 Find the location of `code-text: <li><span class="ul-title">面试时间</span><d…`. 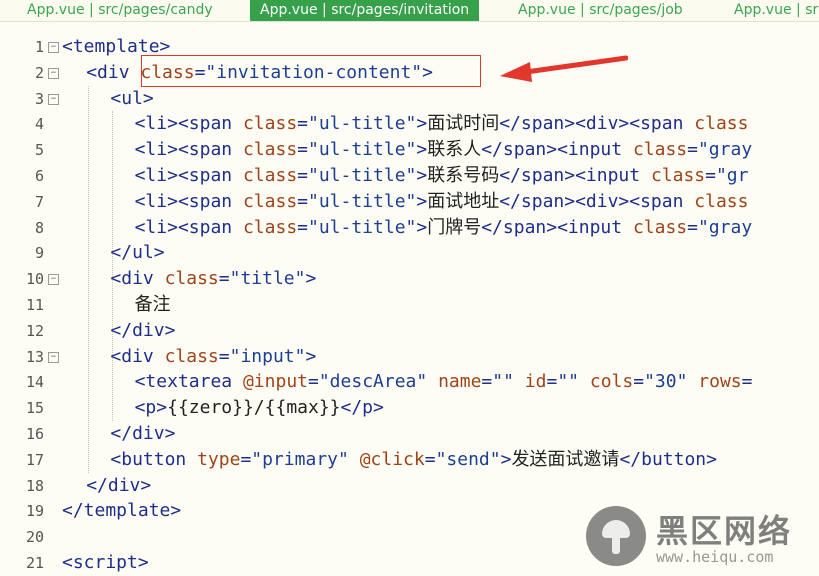

code-text: <li><span class="ul-title">面试时间</span><d… is located at coordinates (442, 124).